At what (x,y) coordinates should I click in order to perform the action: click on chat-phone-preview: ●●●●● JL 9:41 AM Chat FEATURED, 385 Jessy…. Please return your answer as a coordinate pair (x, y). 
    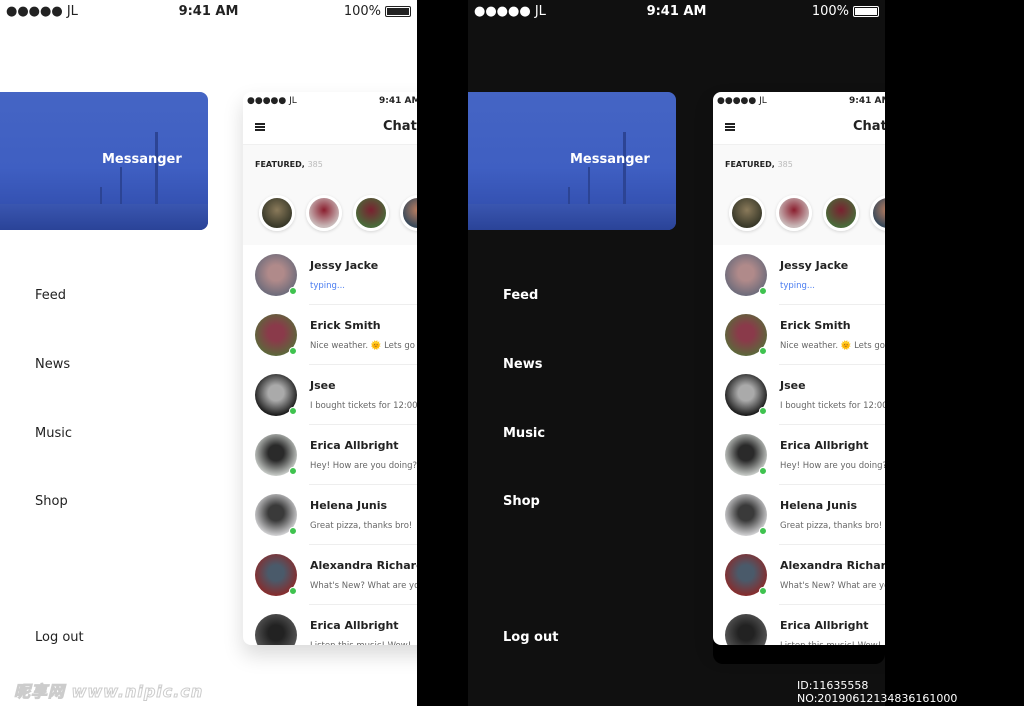
    Looking at the image, I should click on (799, 368).